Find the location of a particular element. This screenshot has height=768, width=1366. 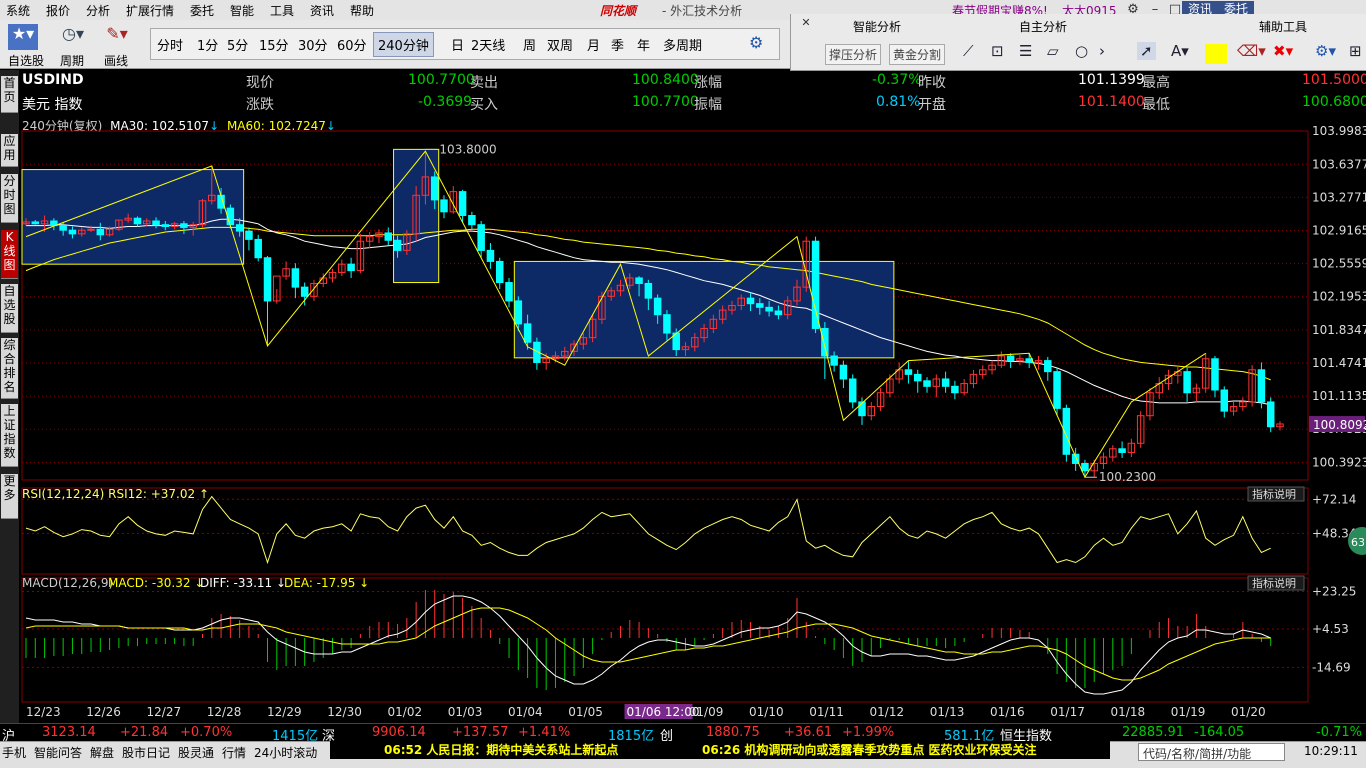

menu-system: 系统 is located at coordinates (18, 10).